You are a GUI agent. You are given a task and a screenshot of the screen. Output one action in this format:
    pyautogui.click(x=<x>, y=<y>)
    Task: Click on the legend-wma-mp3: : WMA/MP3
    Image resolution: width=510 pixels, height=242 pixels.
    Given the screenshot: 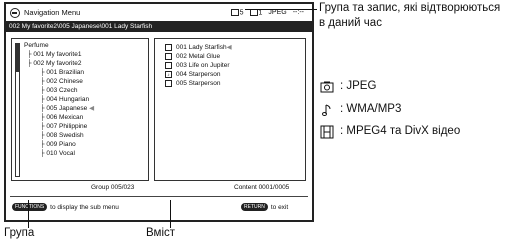 What is the action you would take?
    pyautogui.click(x=360, y=110)
    